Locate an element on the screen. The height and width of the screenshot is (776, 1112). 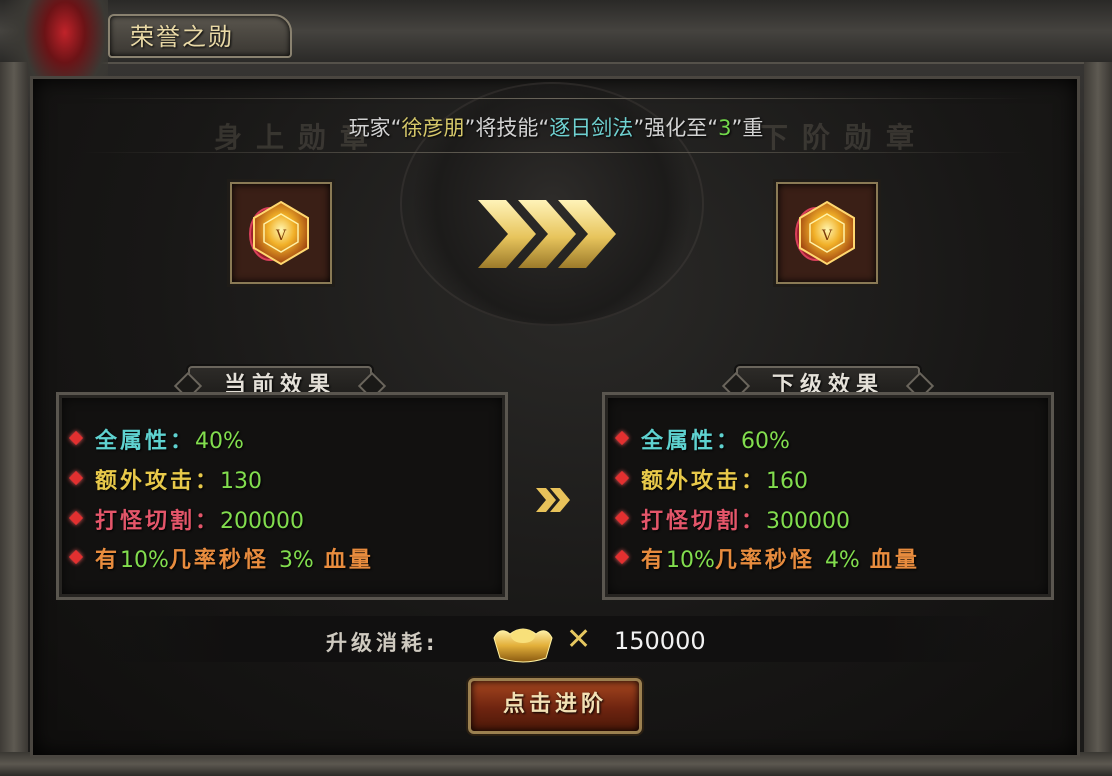
skill-level: 3 is located at coordinates (725, 128).